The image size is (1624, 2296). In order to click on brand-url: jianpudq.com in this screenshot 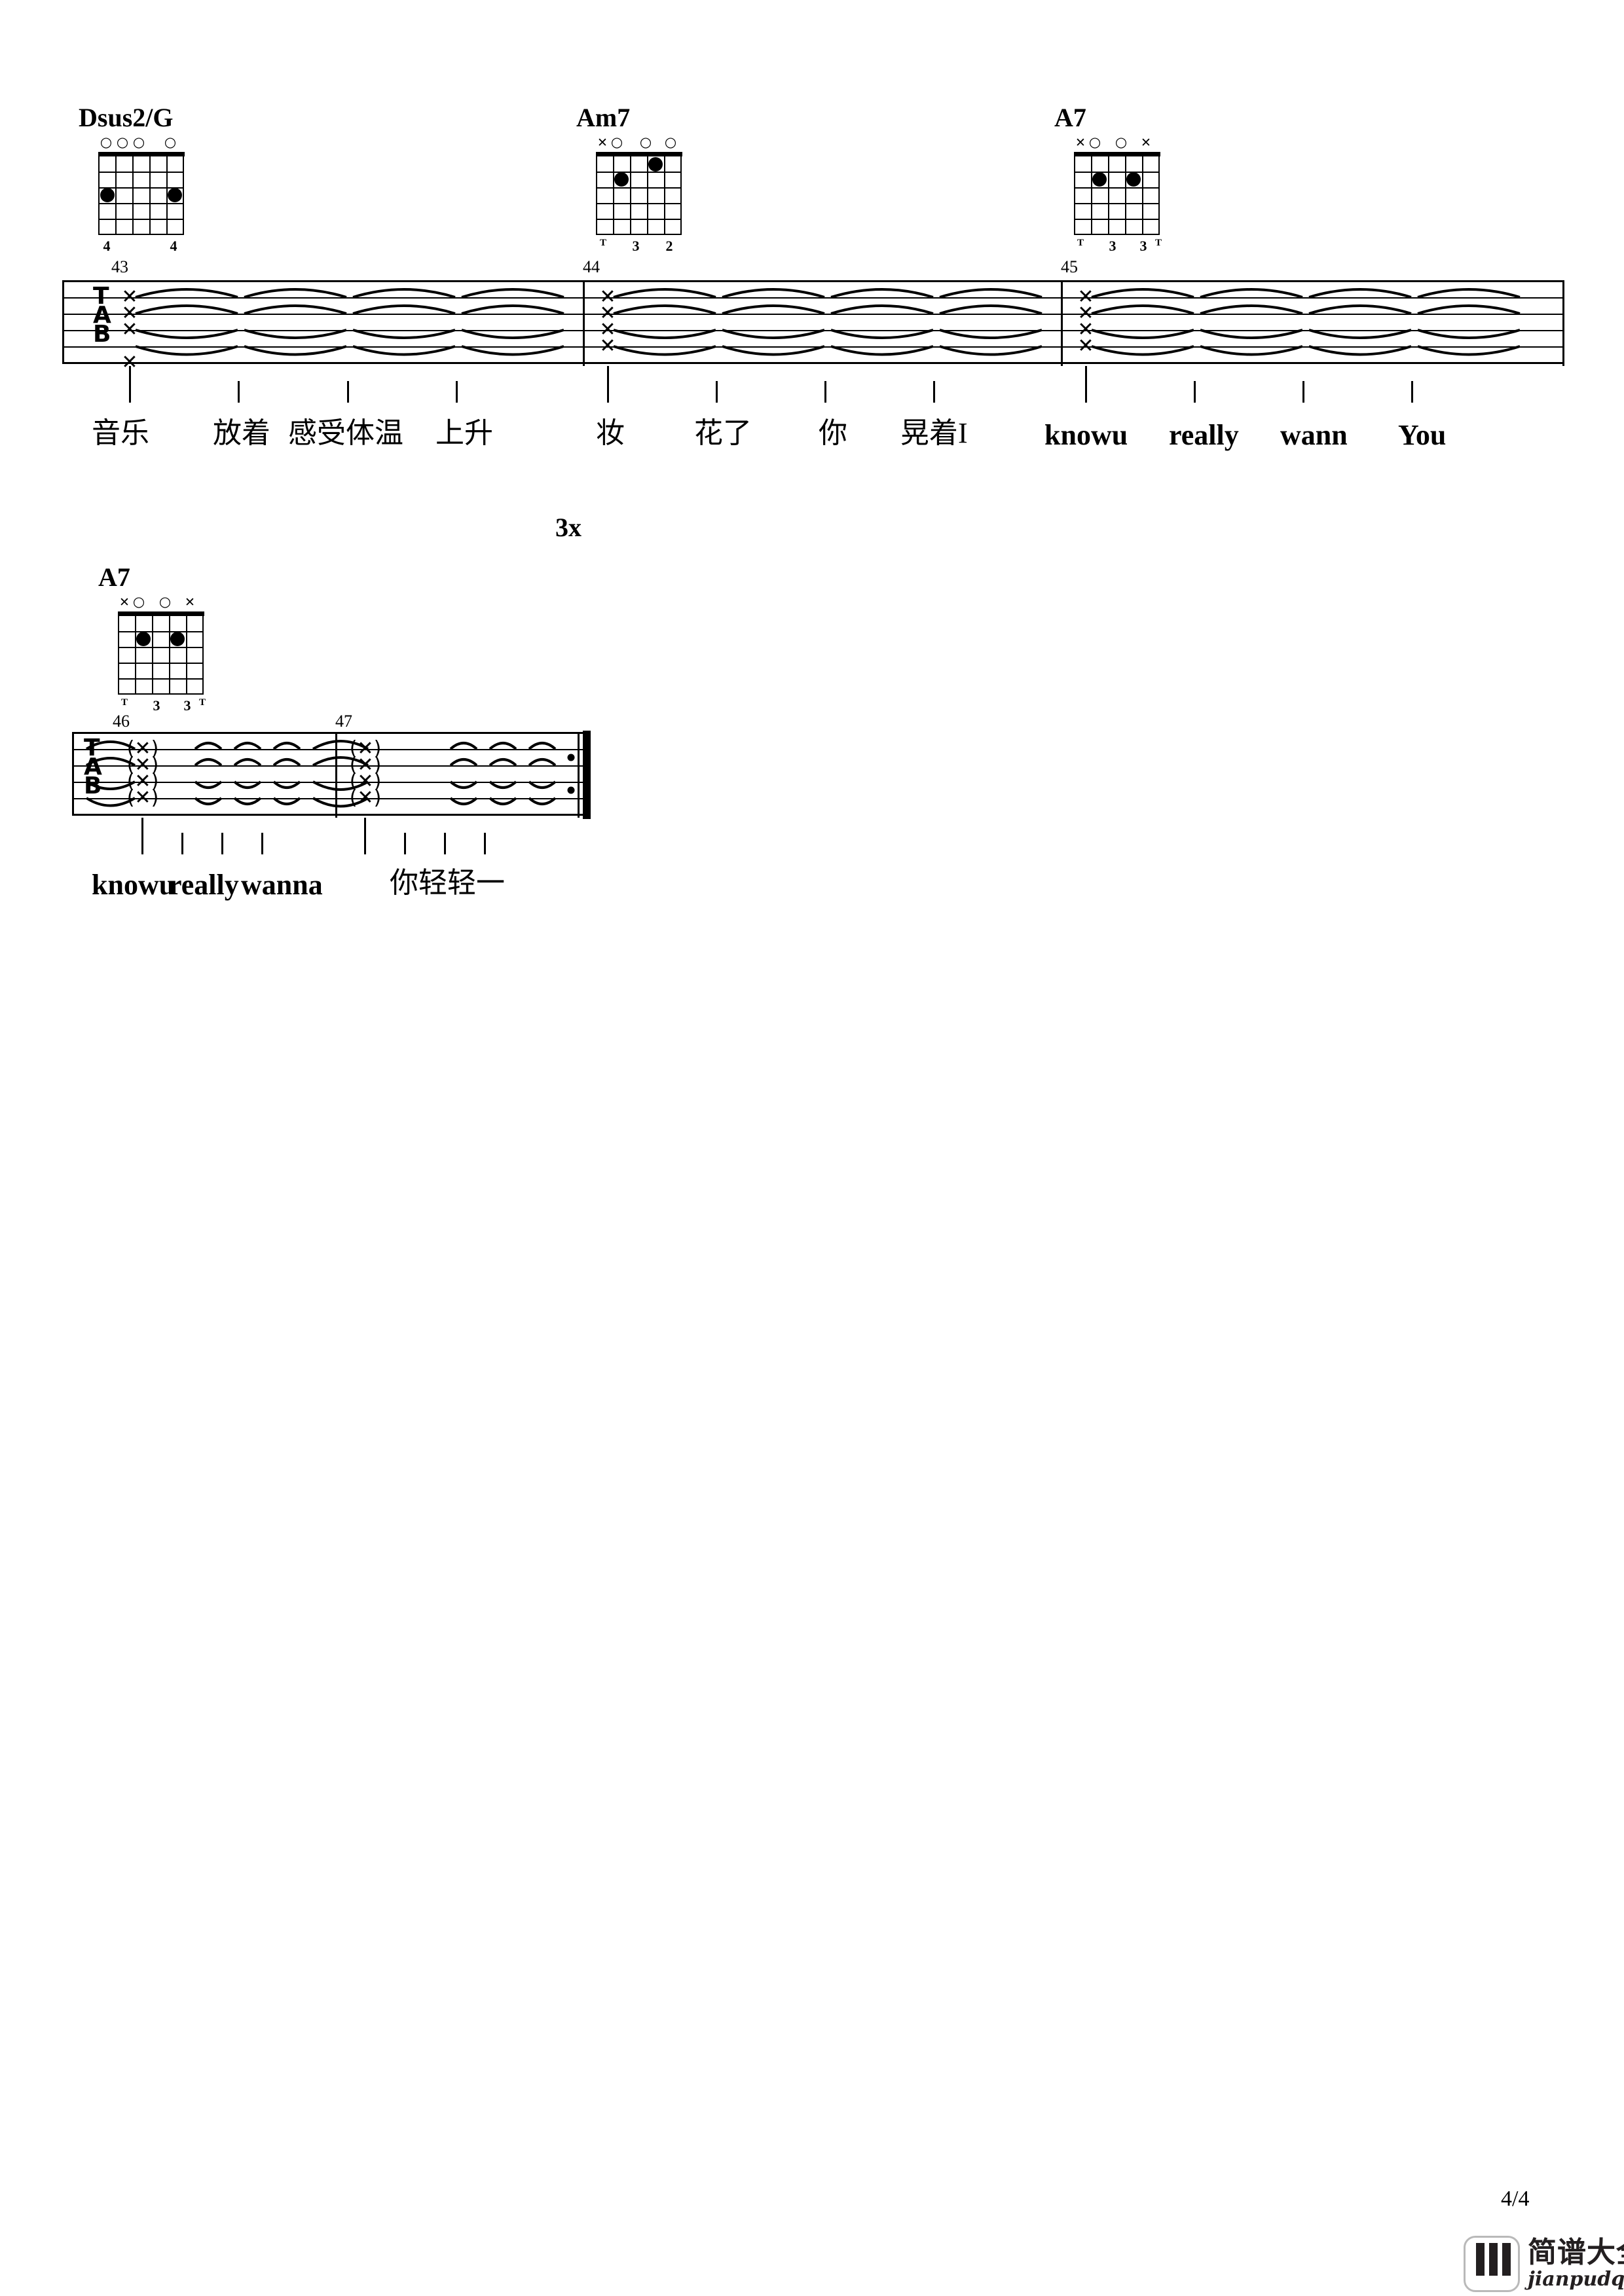, I will do `click(1576, 2279)`.